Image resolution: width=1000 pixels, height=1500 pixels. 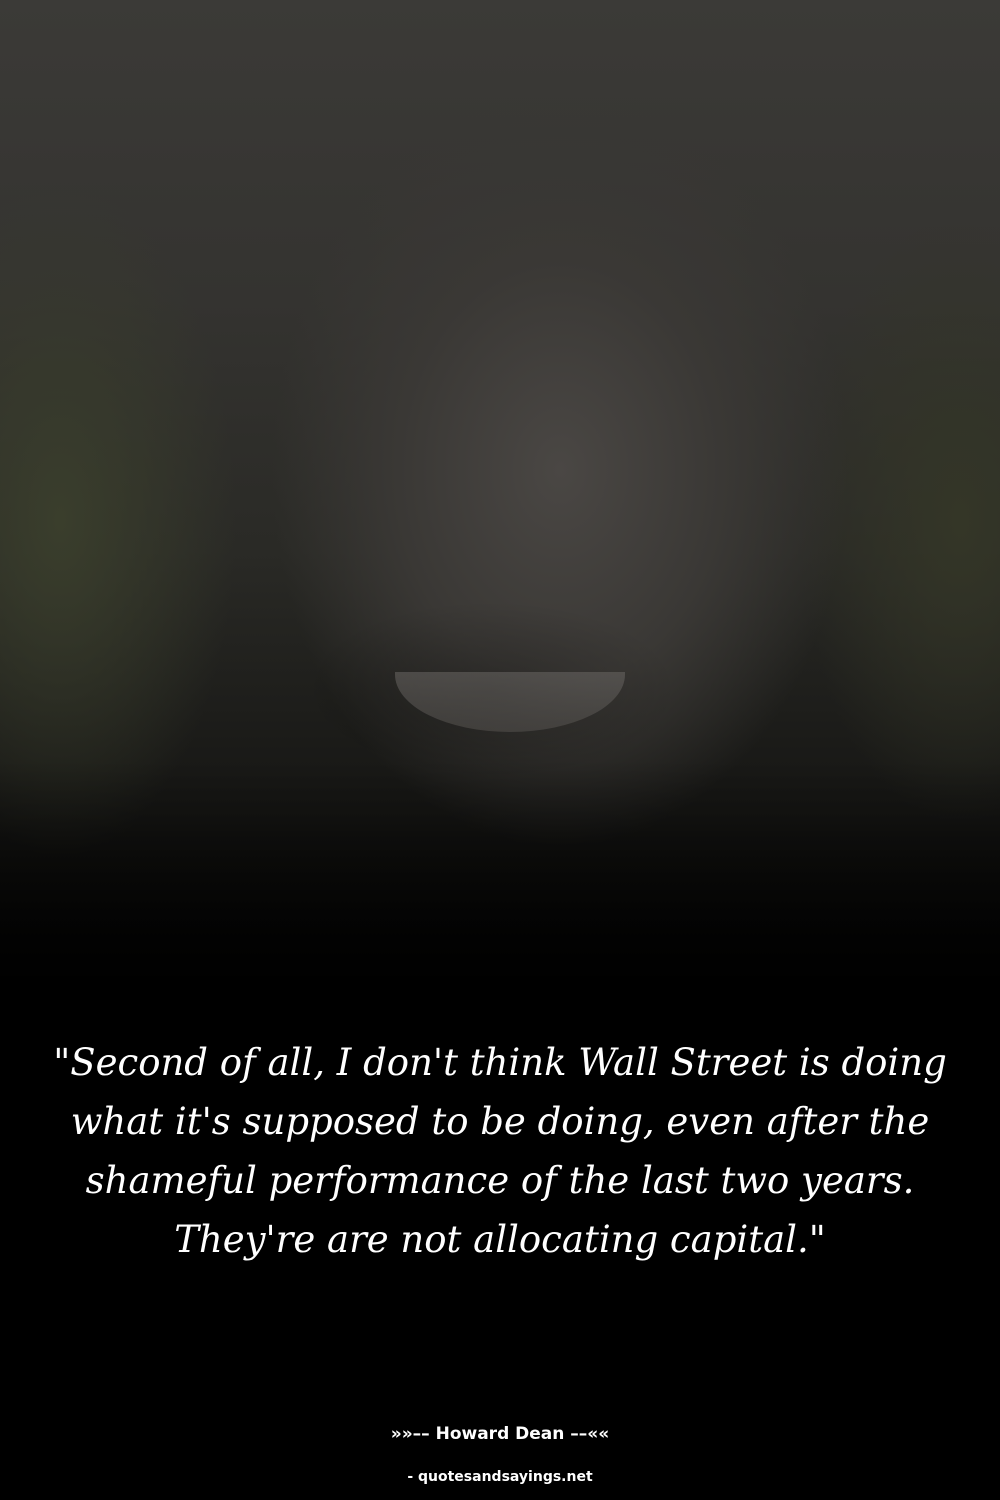 What do you see at coordinates (500, 1434) in the screenshot?
I see `author-line: »»–– Howard Dean ––««` at bounding box center [500, 1434].